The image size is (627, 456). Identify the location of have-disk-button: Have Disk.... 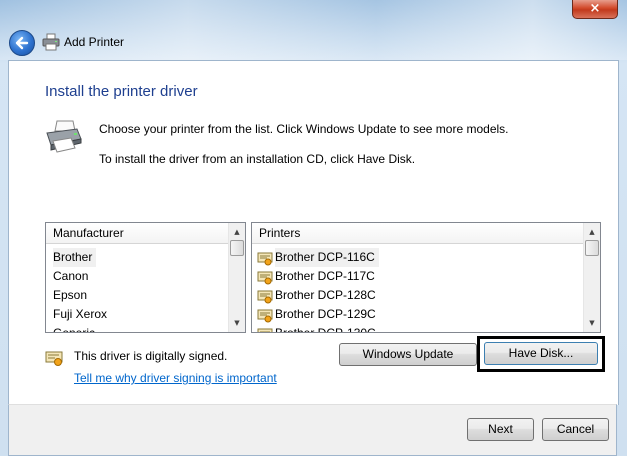
(541, 353).